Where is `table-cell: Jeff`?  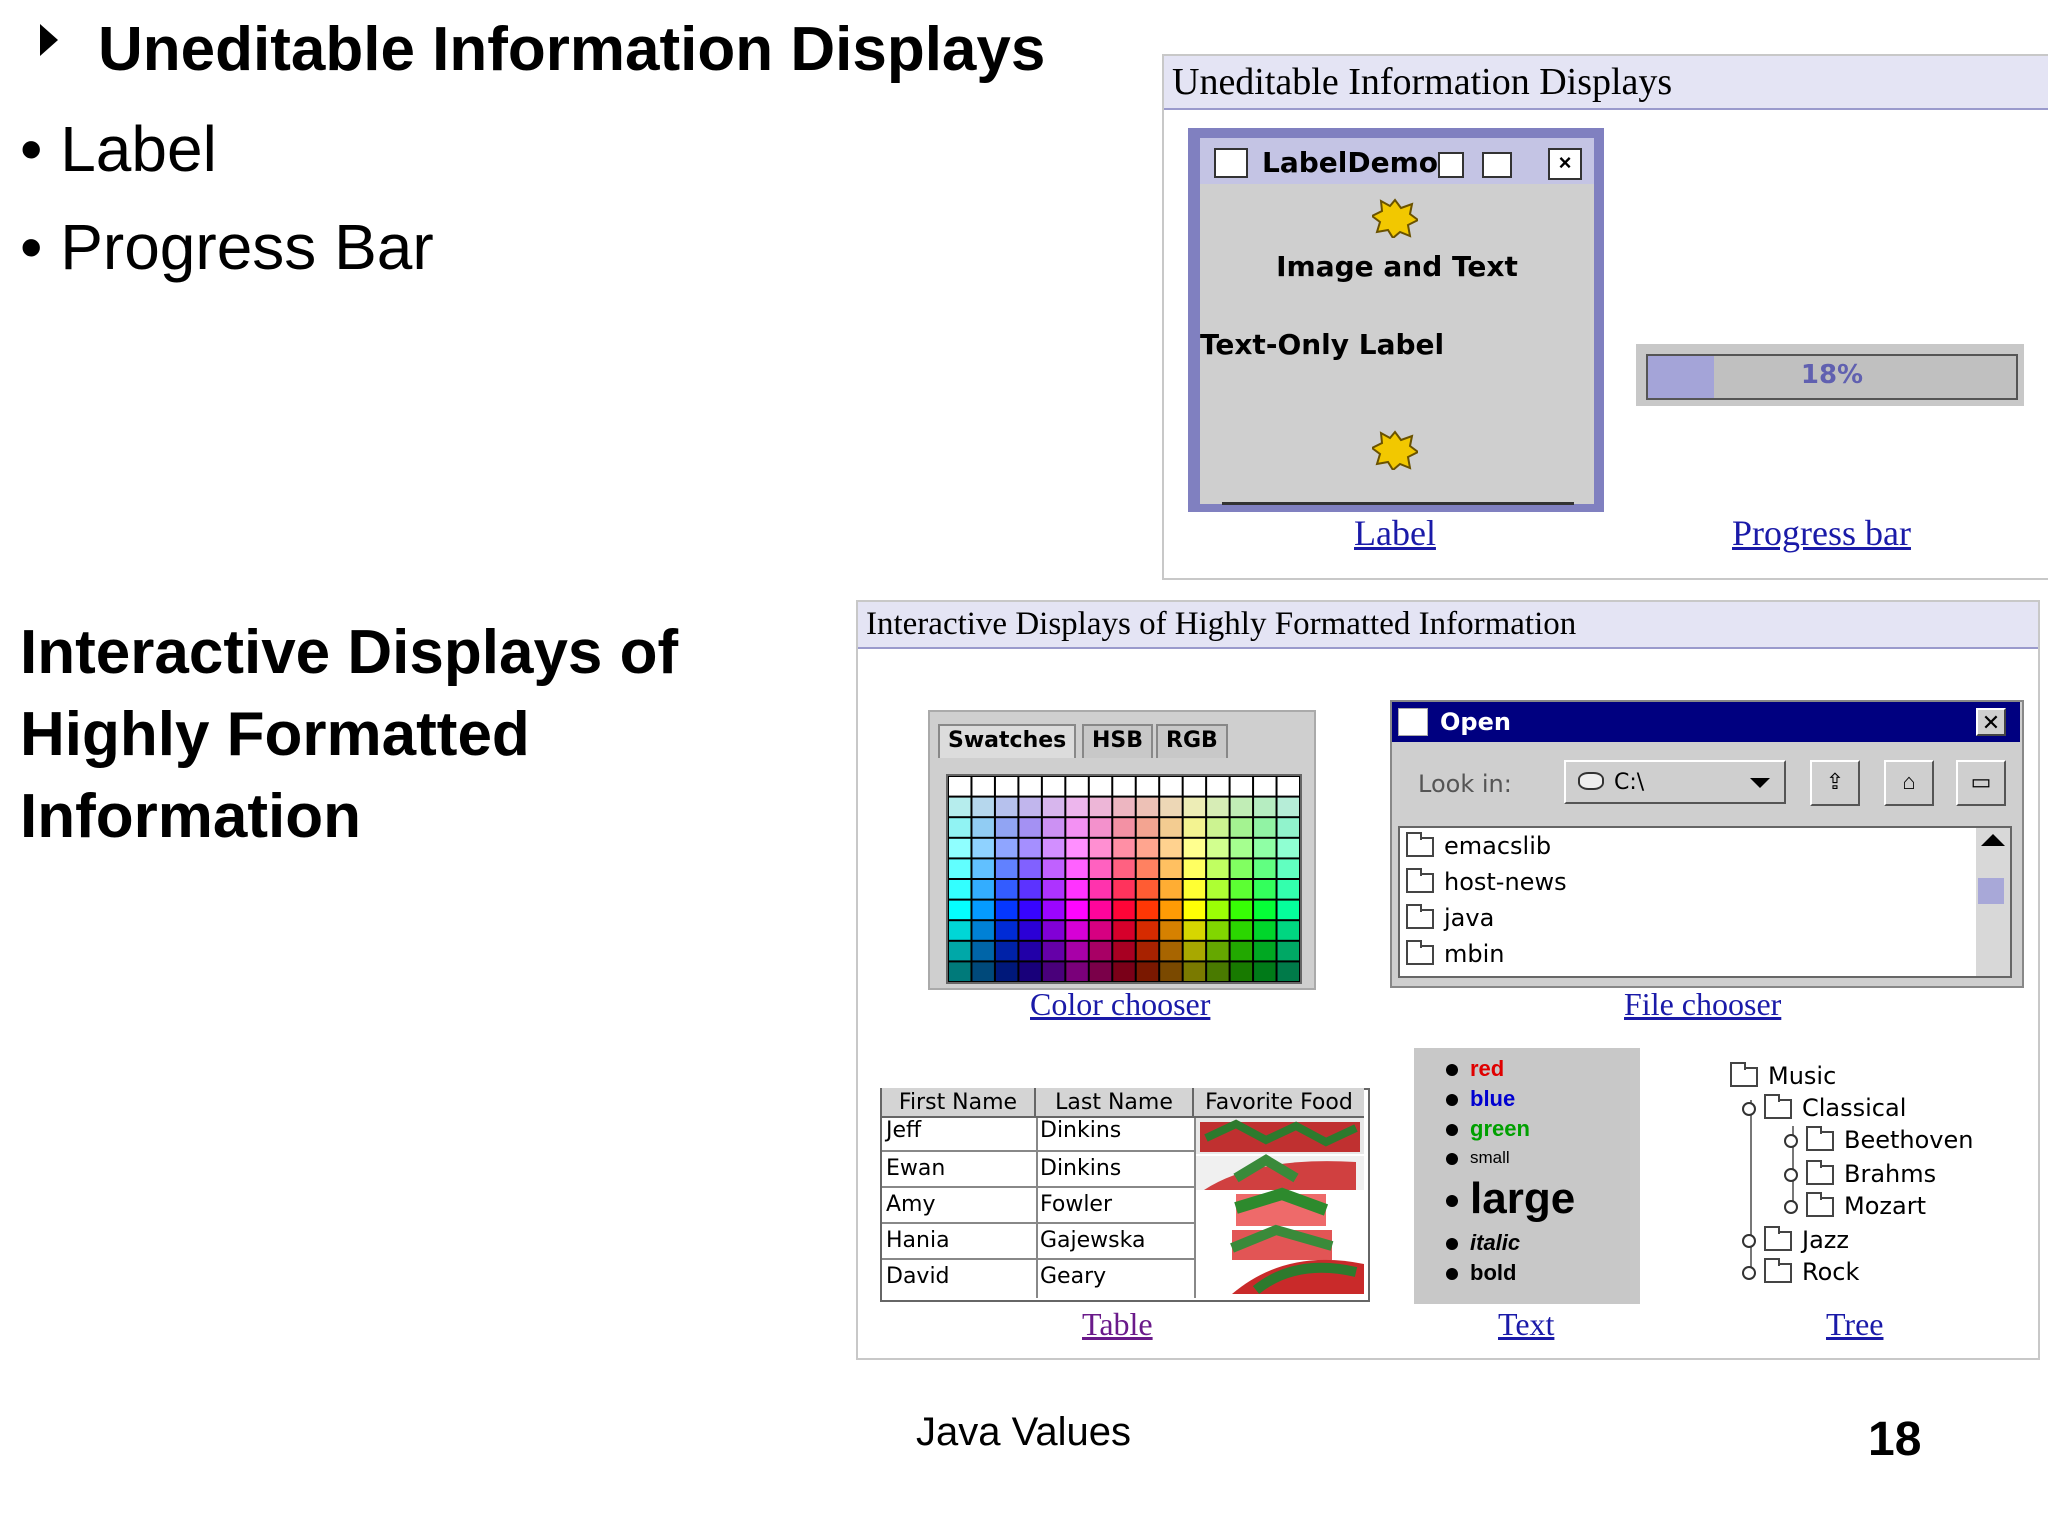 table-cell: Jeff is located at coordinates (903, 1130).